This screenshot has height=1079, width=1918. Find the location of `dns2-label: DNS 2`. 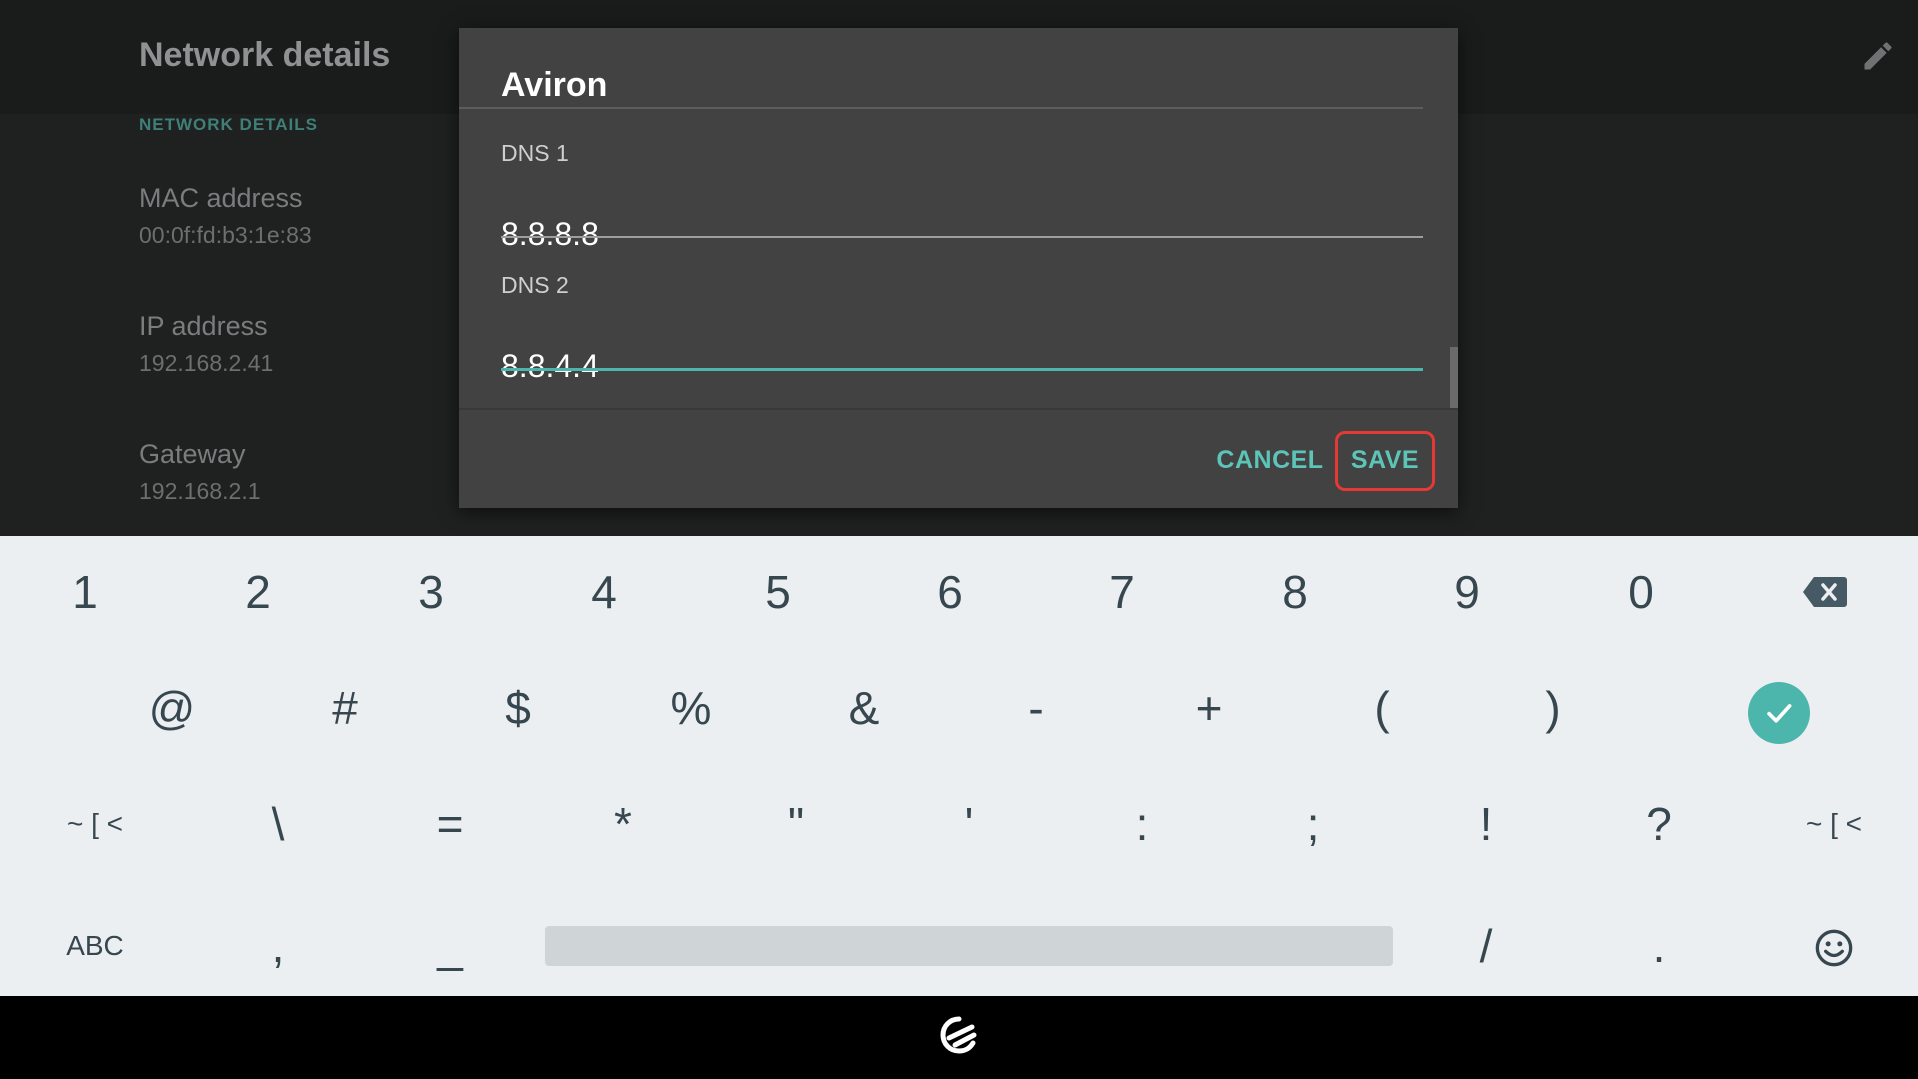

dns2-label: DNS 2 is located at coordinates (535, 285).